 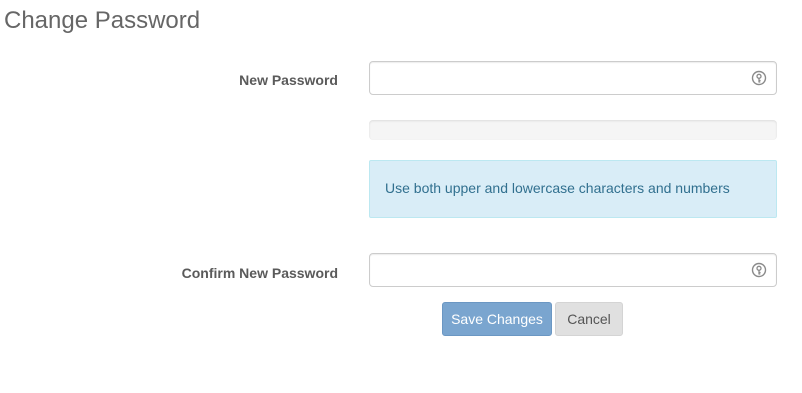 What do you see at coordinates (589, 319) in the screenshot?
I see `cancel-button: Cancel` at bounding box center [589, 319].